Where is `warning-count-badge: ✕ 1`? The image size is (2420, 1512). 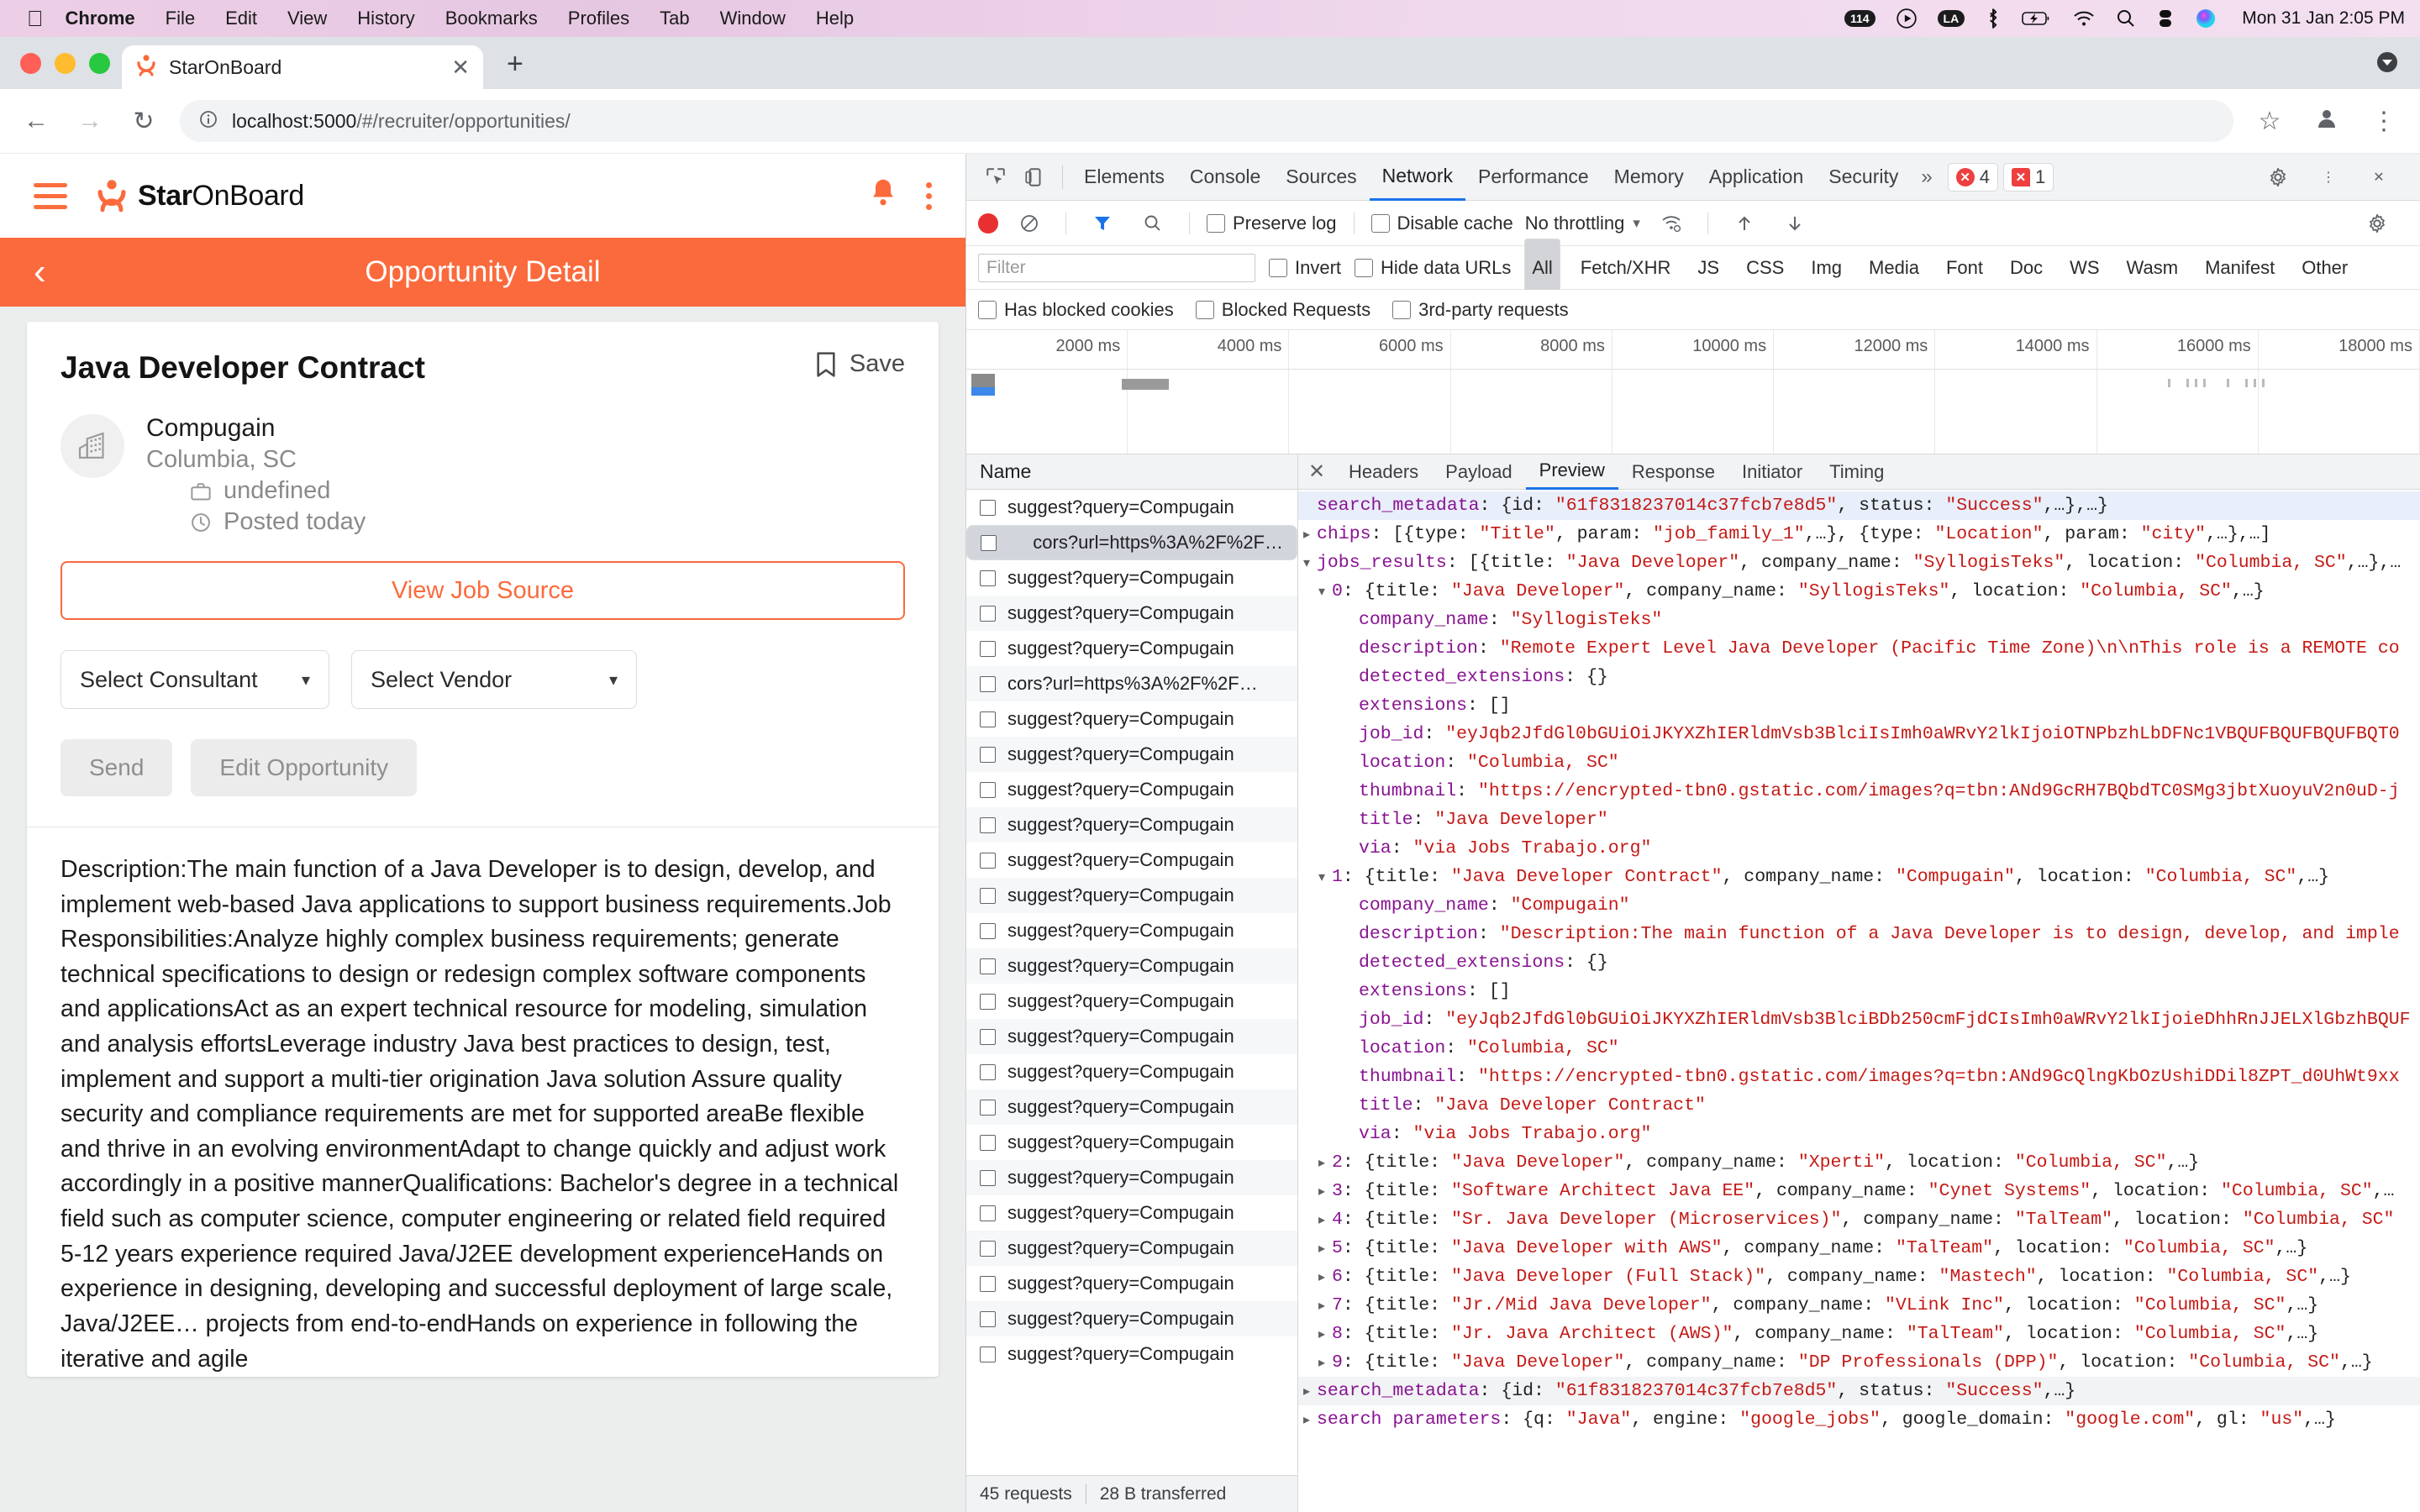
warning-count-badge: ✕ 1 is located at coordinates (2028, 177).